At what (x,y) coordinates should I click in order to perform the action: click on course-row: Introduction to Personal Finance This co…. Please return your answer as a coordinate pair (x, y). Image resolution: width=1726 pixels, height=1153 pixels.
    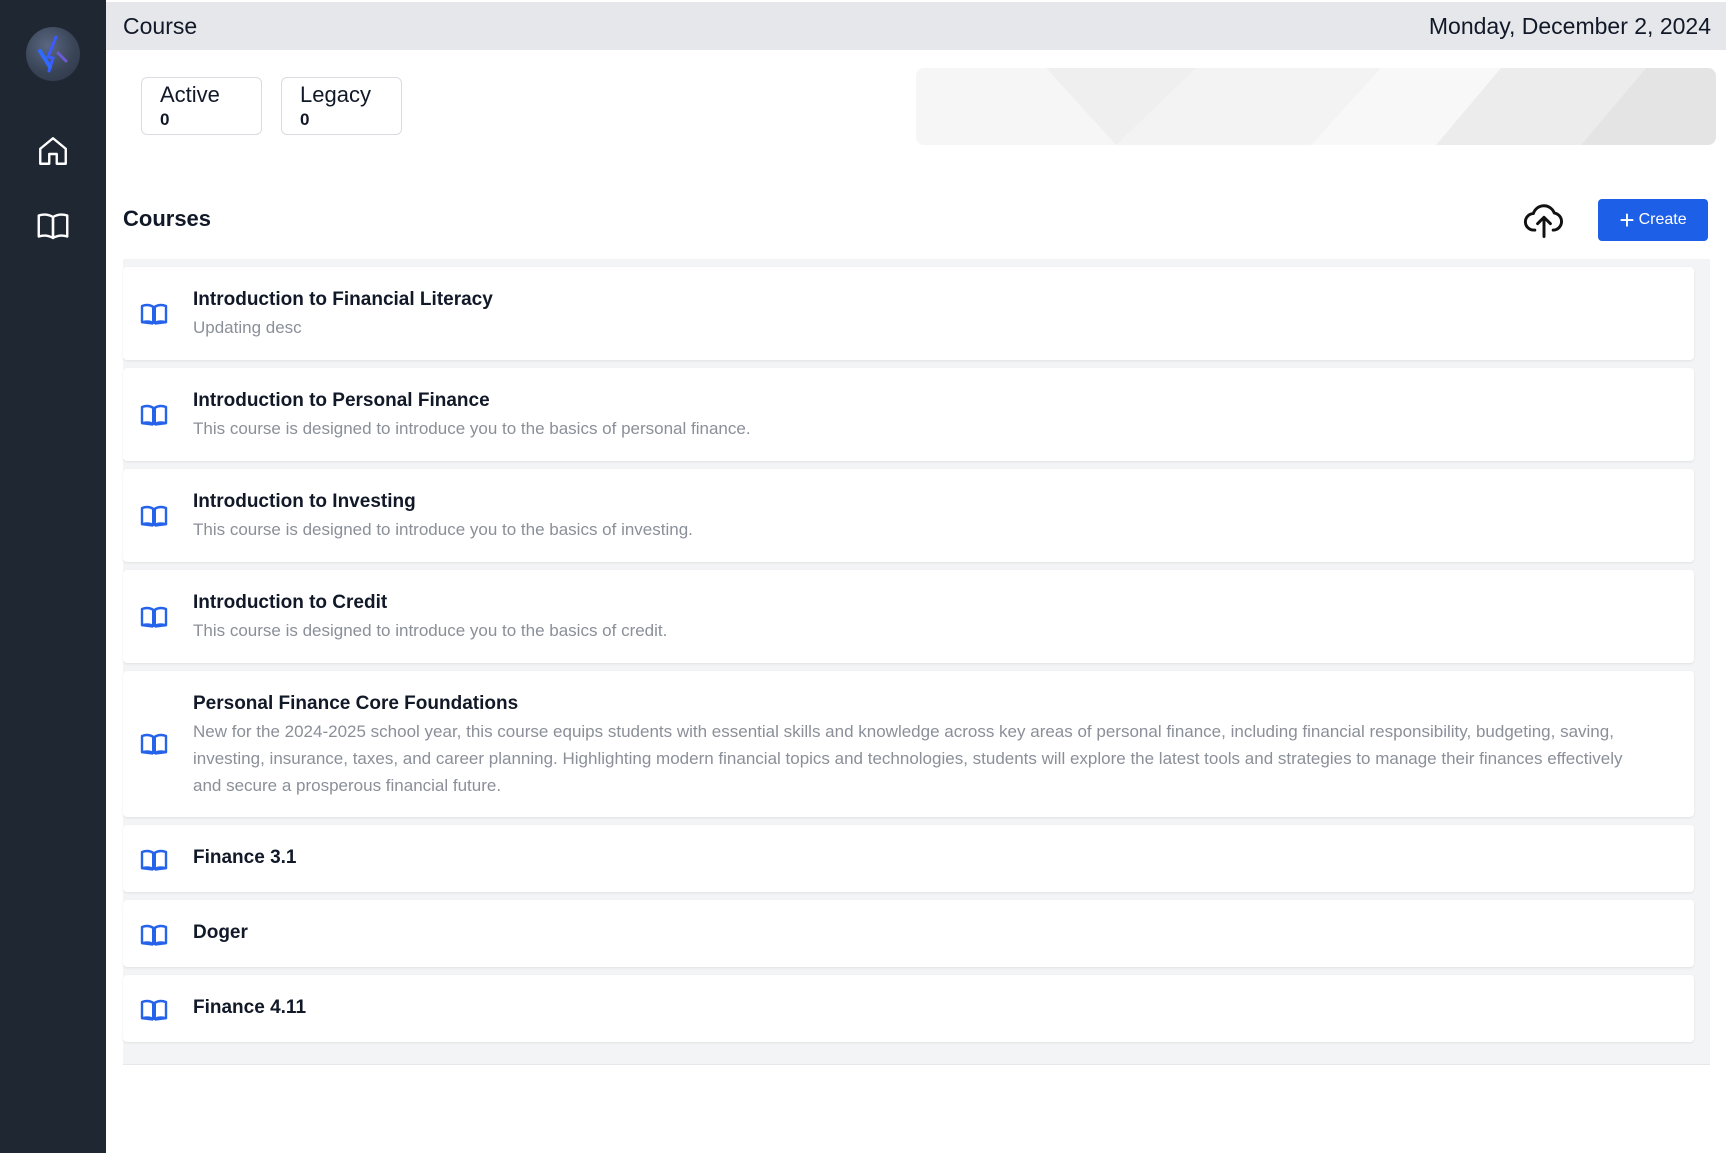
    Looking at the image, I should click on (908, 414).